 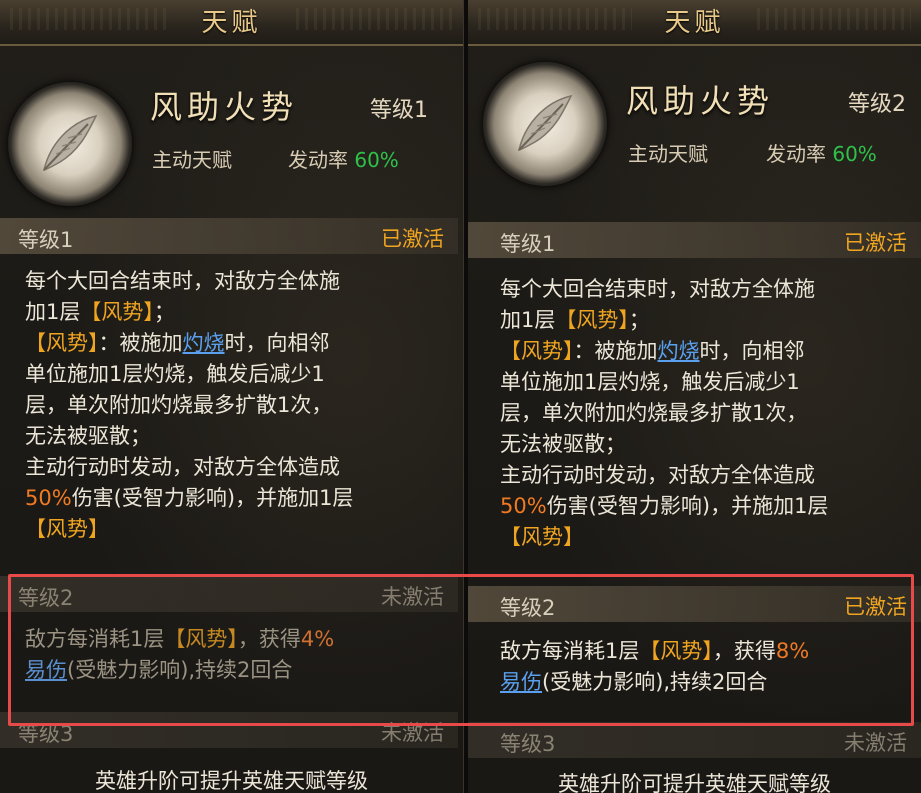 I want to click on status-badge: 未激活, so click(x=875, y=743).